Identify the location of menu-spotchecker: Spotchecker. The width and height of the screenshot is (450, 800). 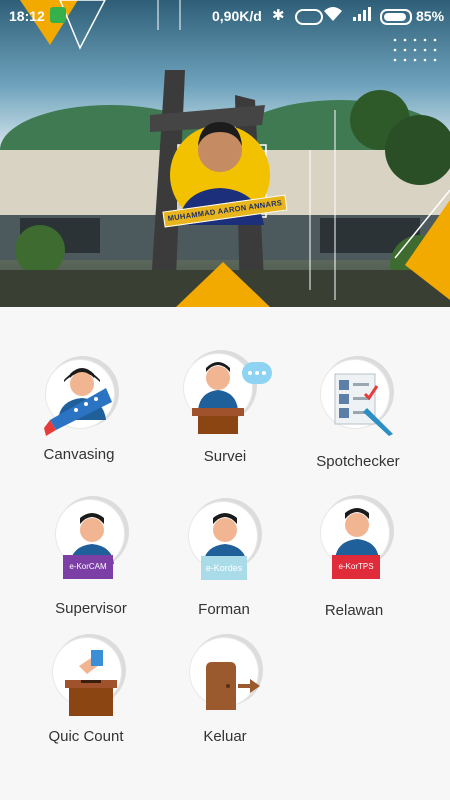
(358, 415).